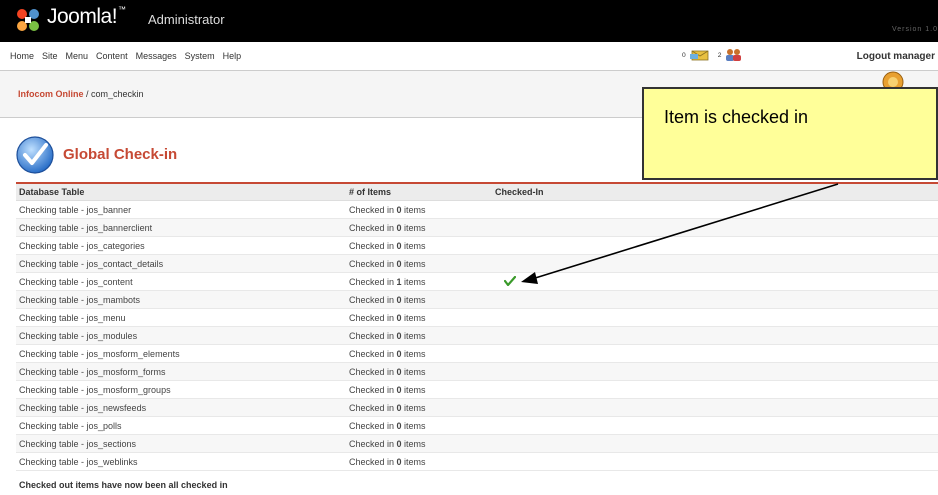  Describe the element at coordinates (156, 56) in the screenshot. I see `menu-messages: Messages` at that location.